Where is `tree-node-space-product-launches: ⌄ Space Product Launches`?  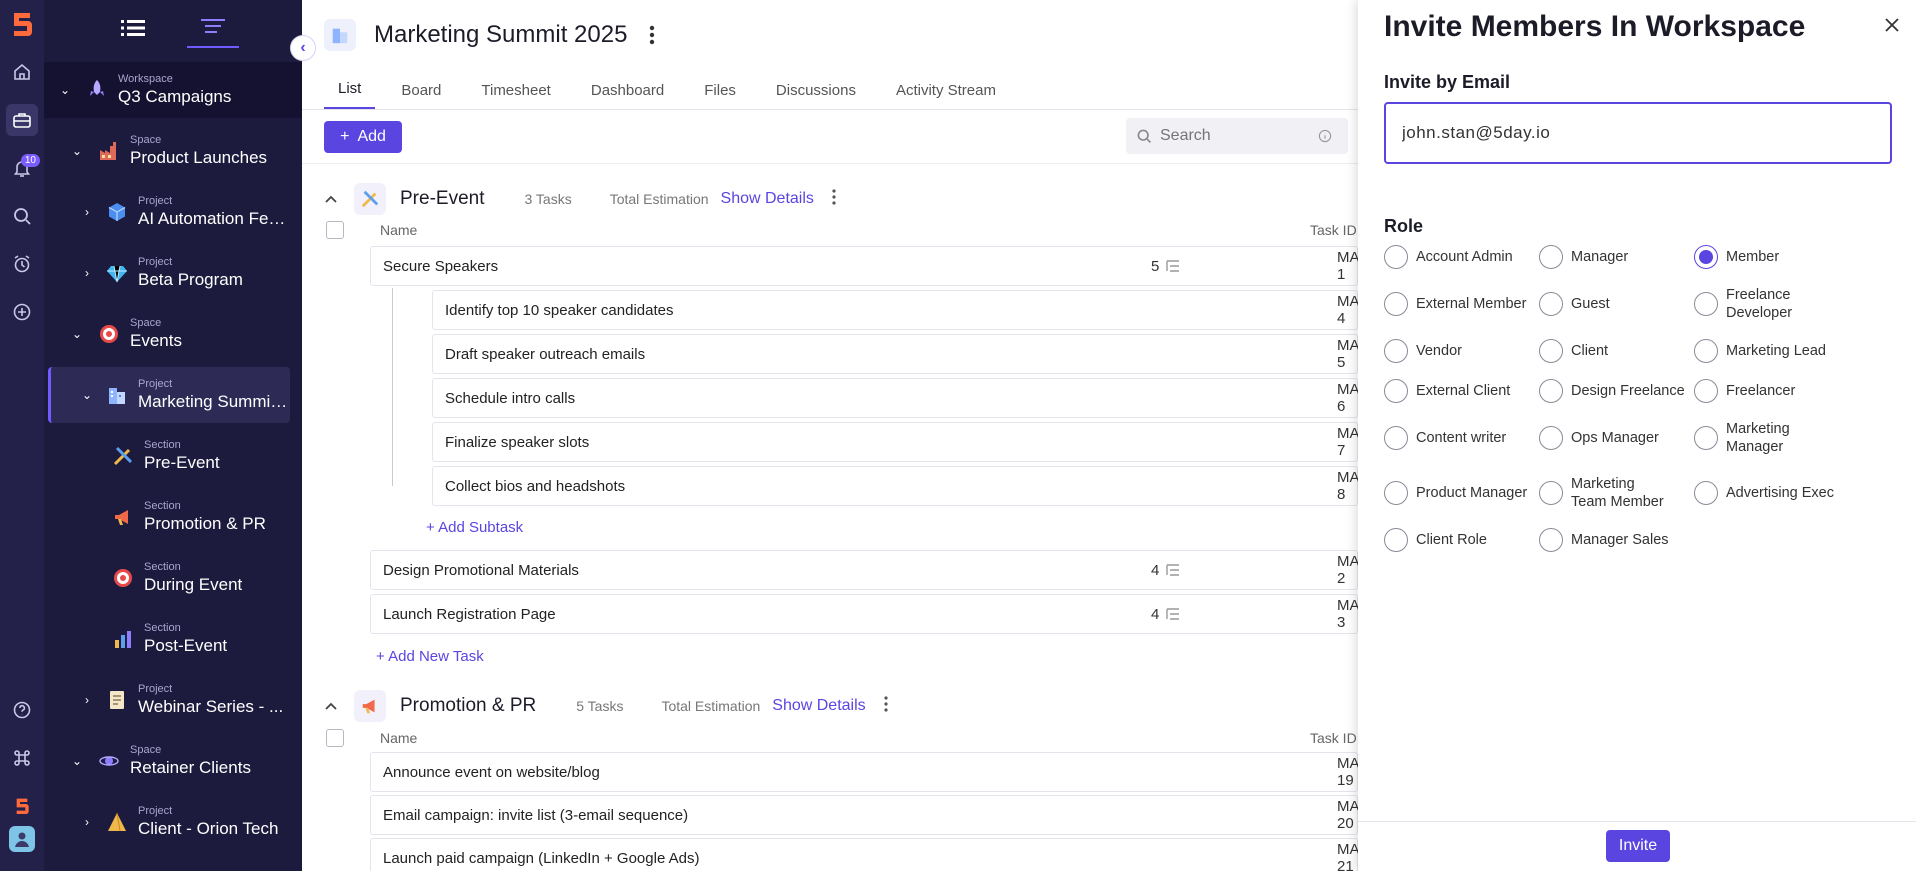 tree-node-space-product-launches: ⌄ Space Product Launches is located at coordinates (173, 151).